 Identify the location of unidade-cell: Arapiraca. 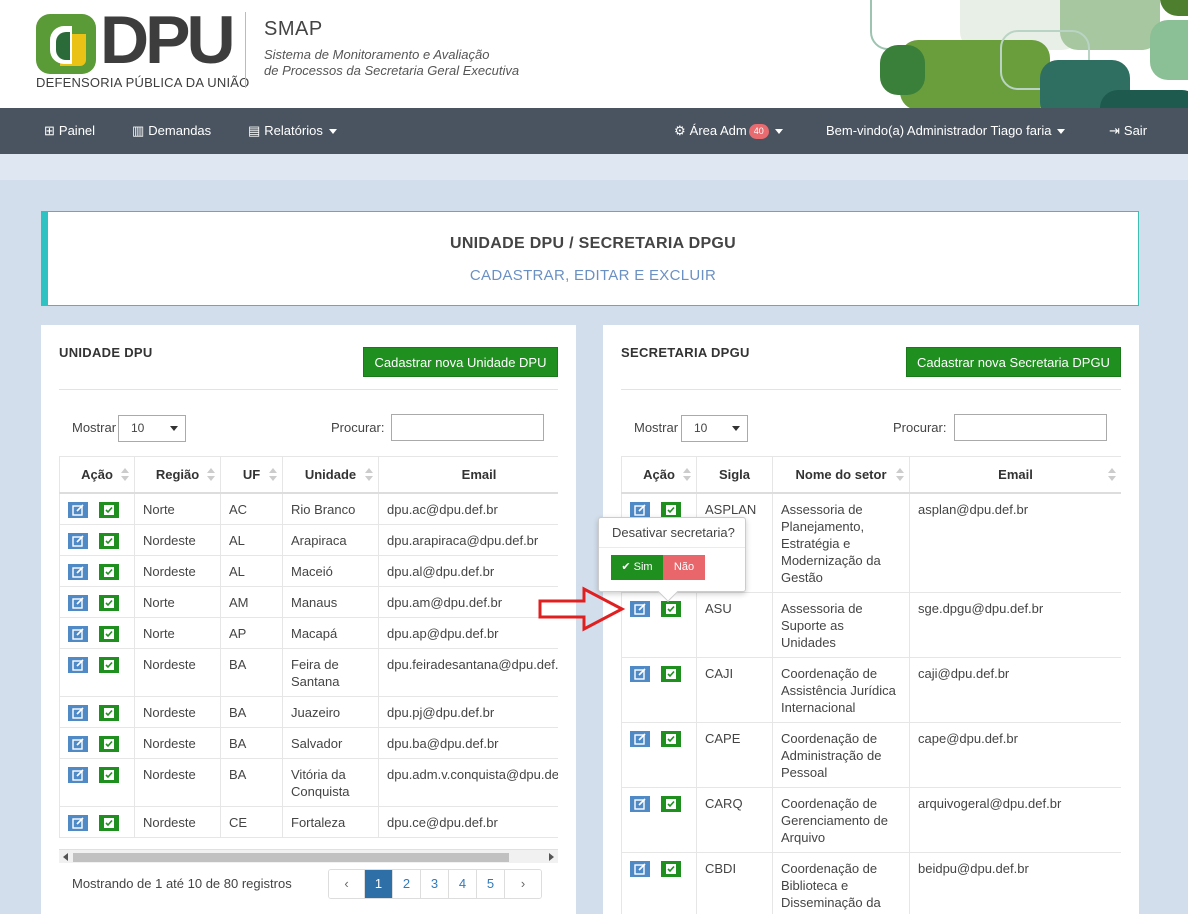
(330, 539).